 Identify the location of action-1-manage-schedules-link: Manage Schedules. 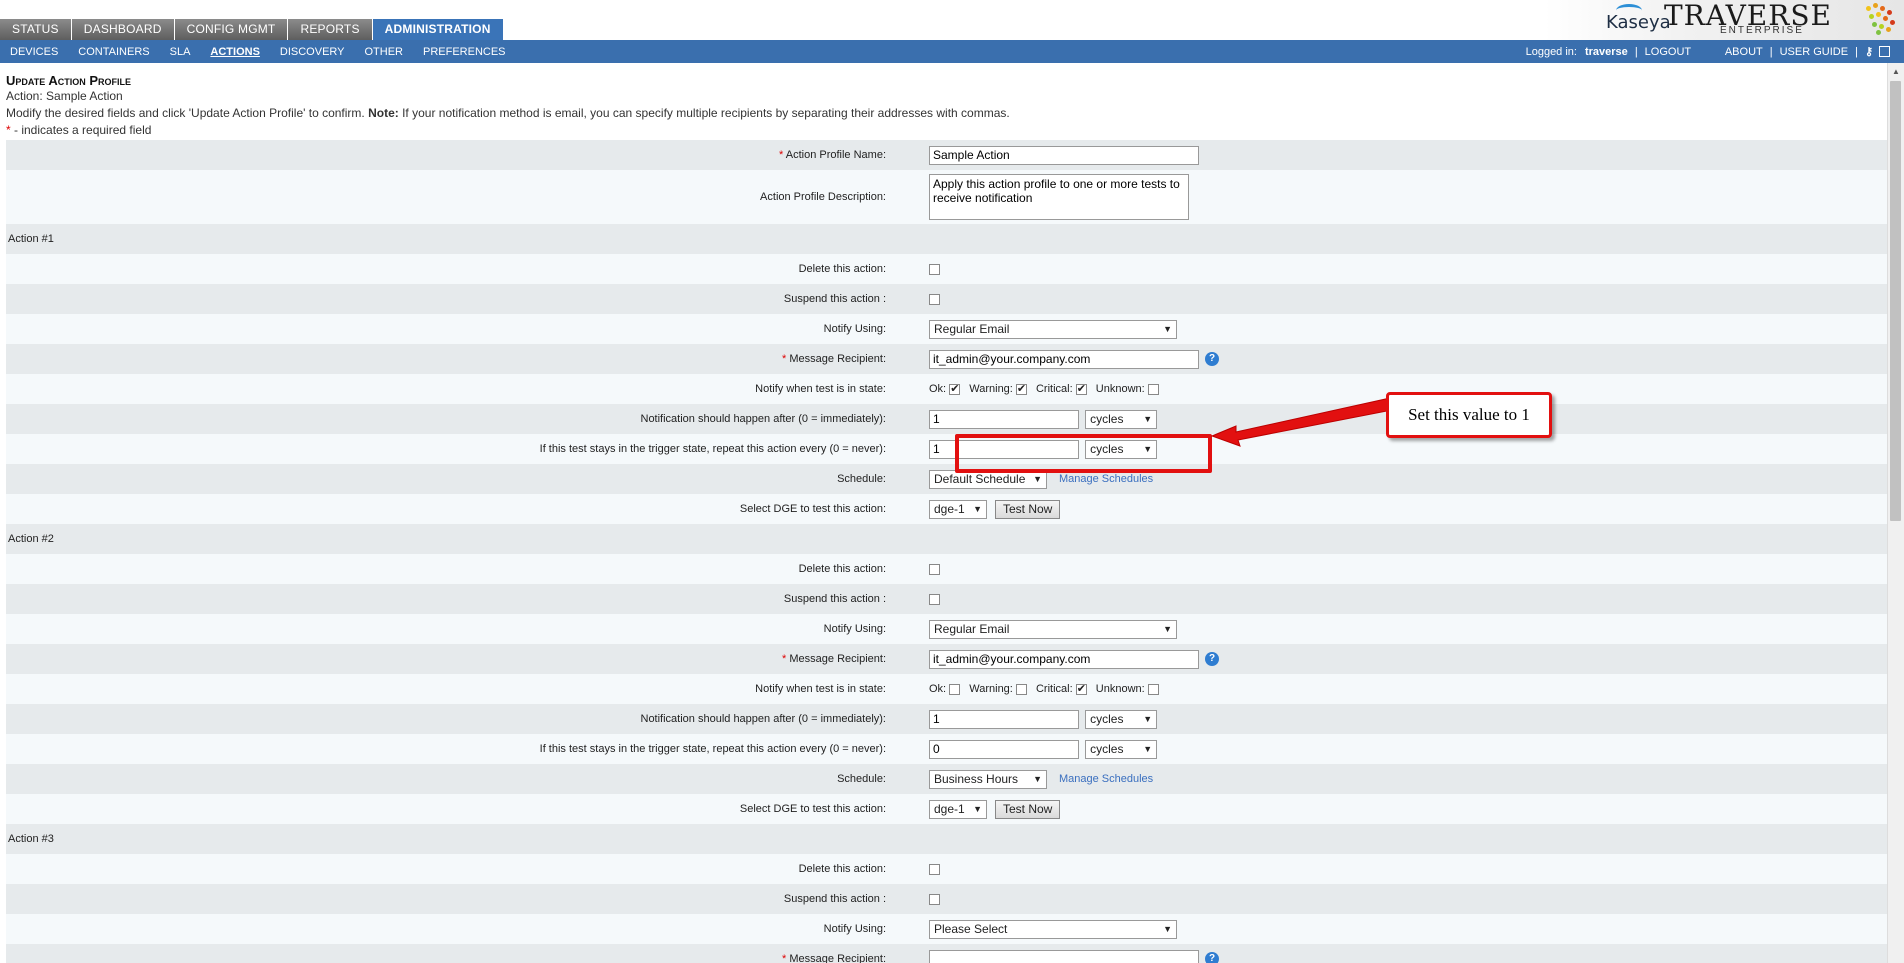
(1106, 479).